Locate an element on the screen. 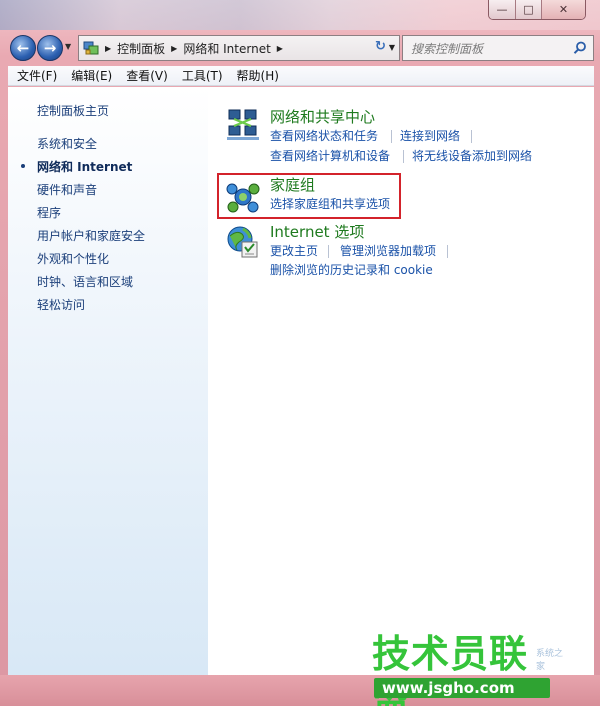 The width and height of the screenshot is (600, 706). address-history-dropdown: ▼ is located at coordinates (392, 47).